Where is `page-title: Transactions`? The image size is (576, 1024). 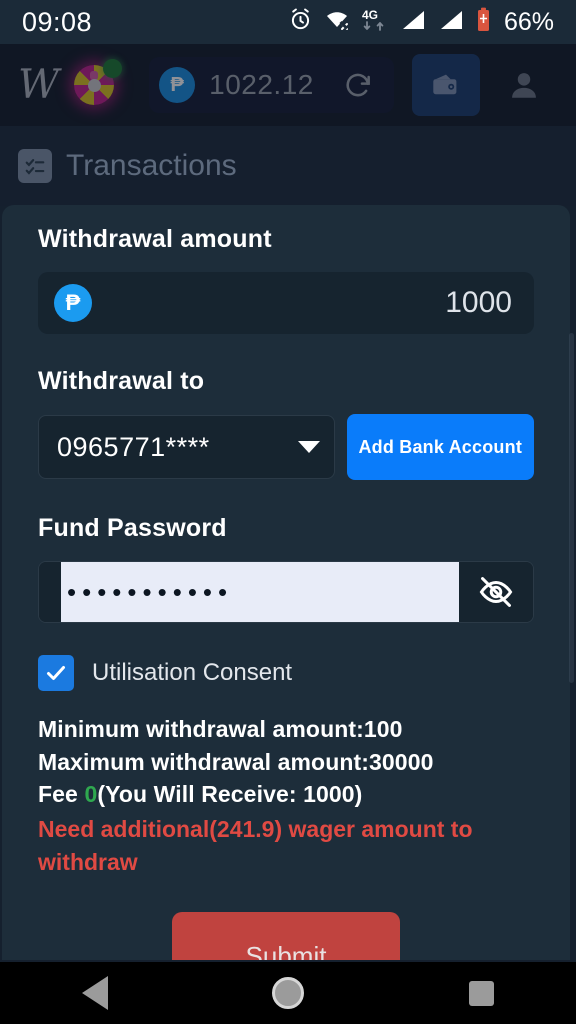
page-title: Transactions is located at coordinates (151, 165).